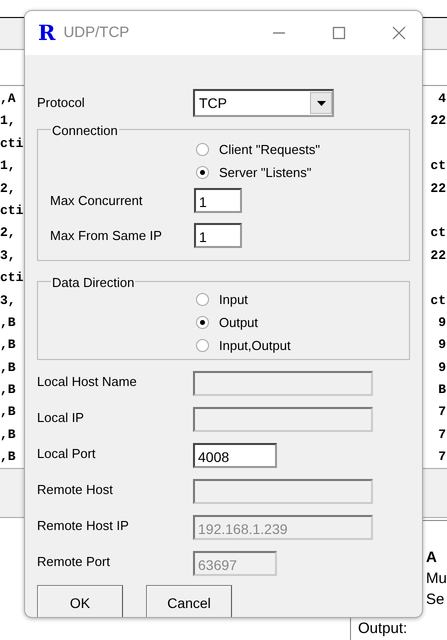 Image resolution: width=447 pixels, height=640 pixels. What do you see at coordinates (106, 235) in the screenshot?
I see `field-label: Max From Same IP` at bounding box center [106, 235].